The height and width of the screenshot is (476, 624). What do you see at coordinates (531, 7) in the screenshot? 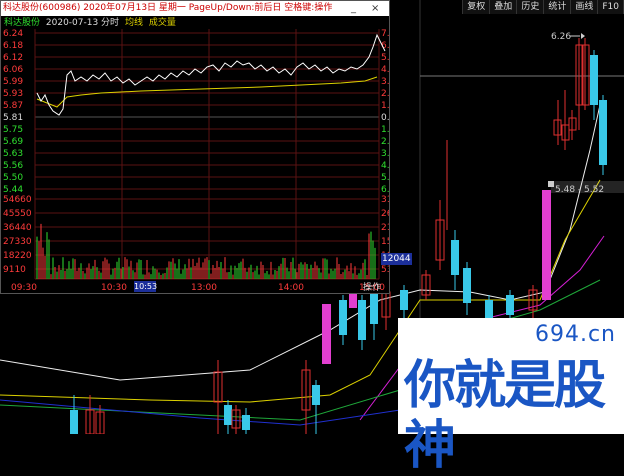
I see `toolbar-lishi: 历史` at bounding box center [531, 7].